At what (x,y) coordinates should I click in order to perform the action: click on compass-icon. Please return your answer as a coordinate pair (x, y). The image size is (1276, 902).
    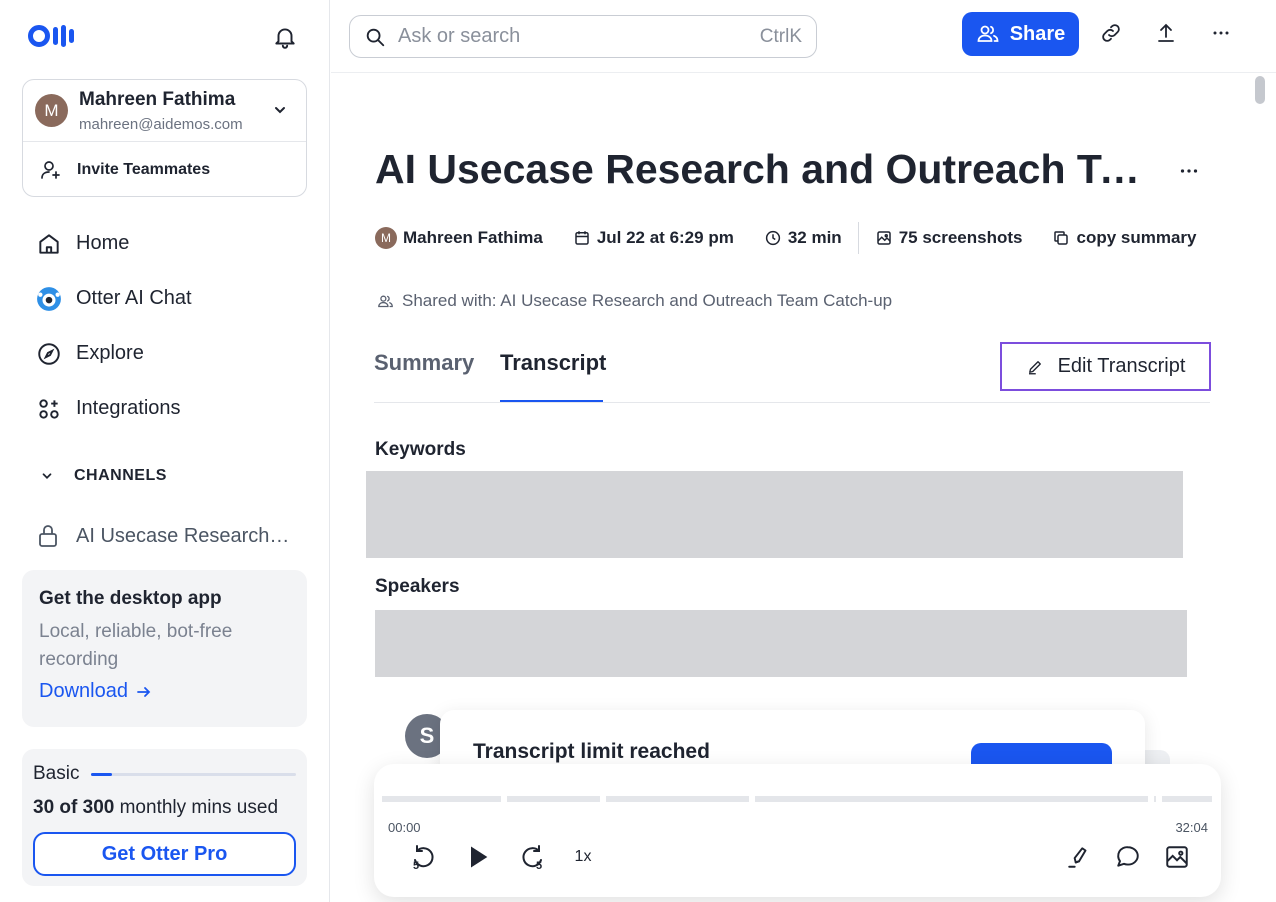
    Looking at the image, I should click on (49, 353).